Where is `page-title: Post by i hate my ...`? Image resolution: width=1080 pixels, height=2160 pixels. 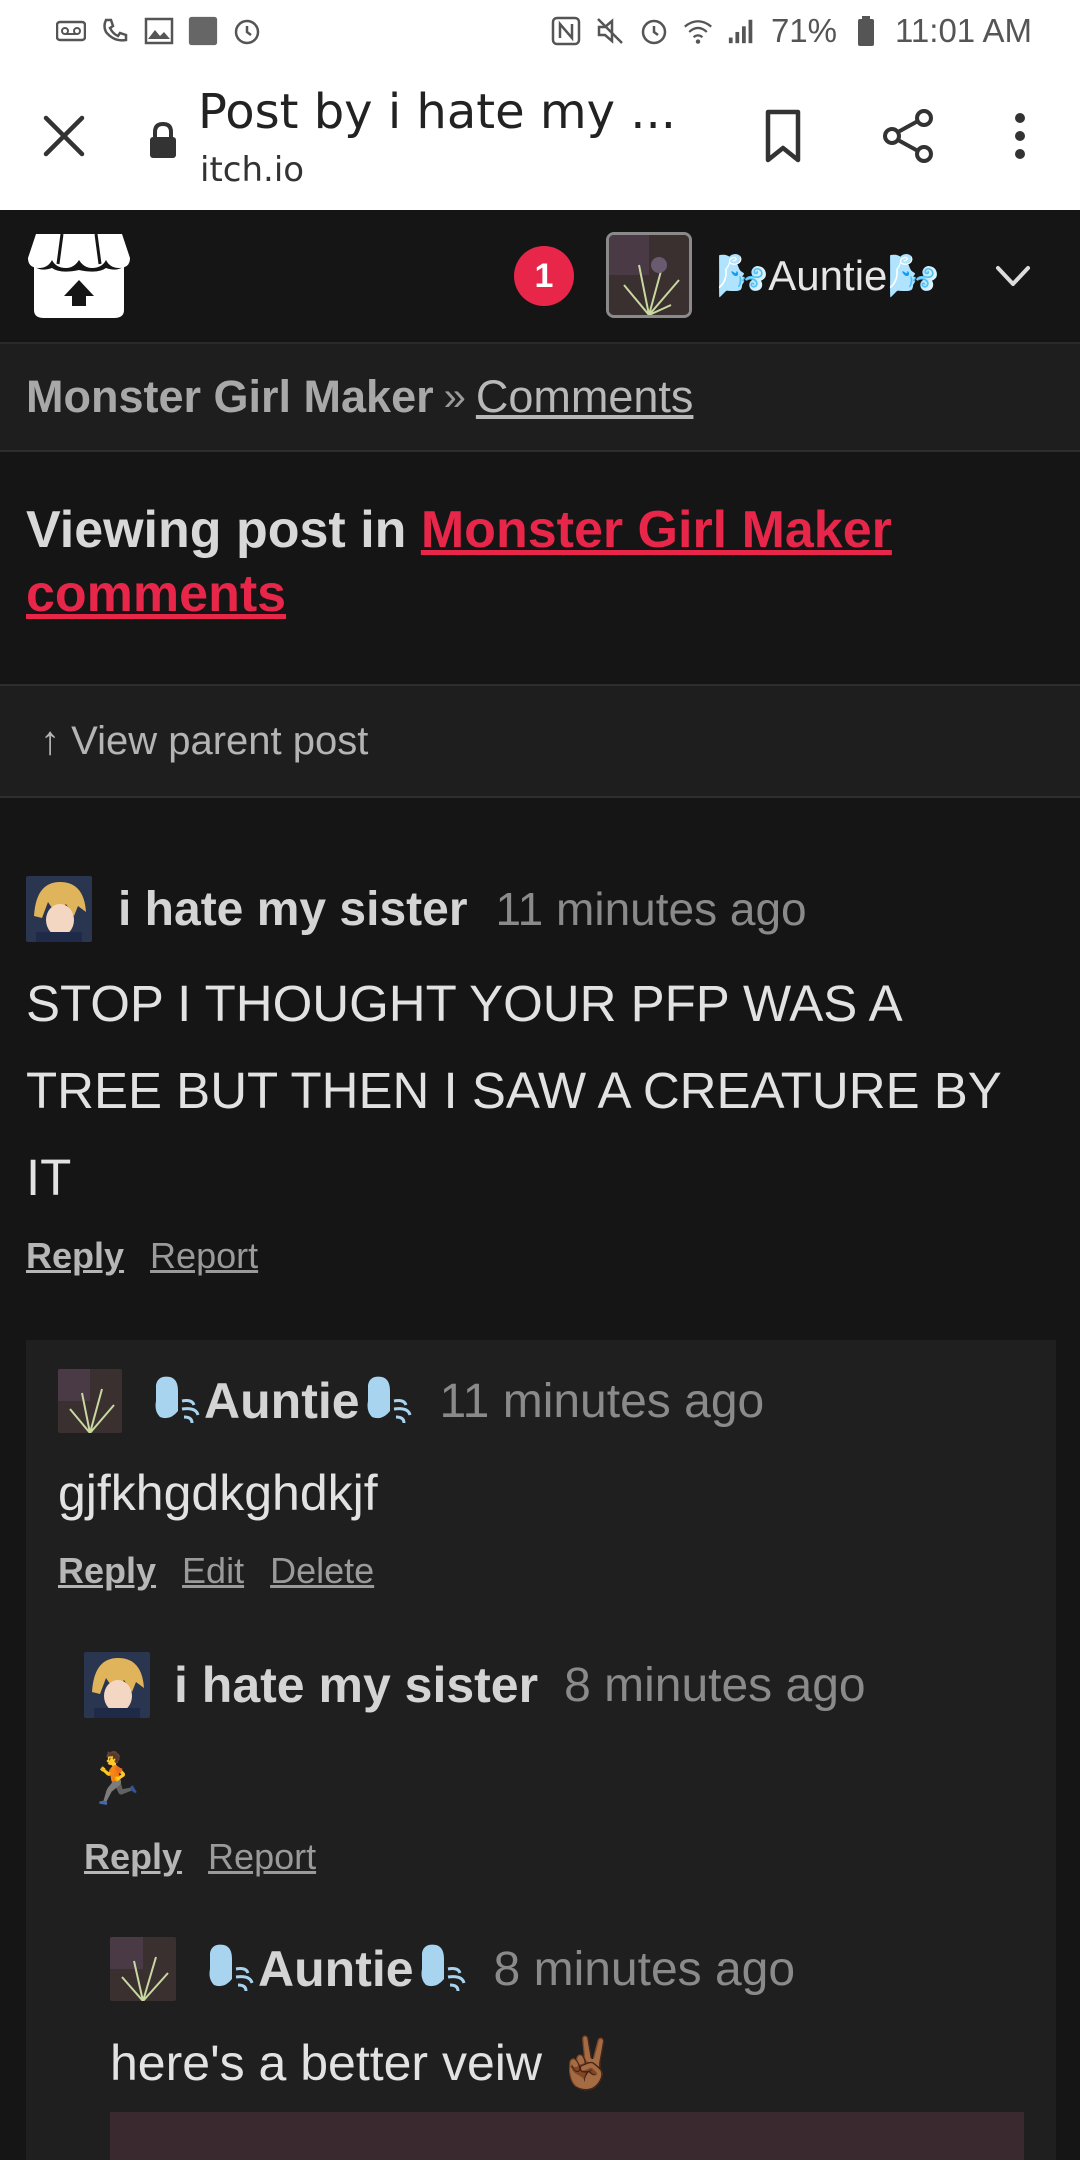
page-title: Post by i hate my ... is located at coordinates (437, 112).